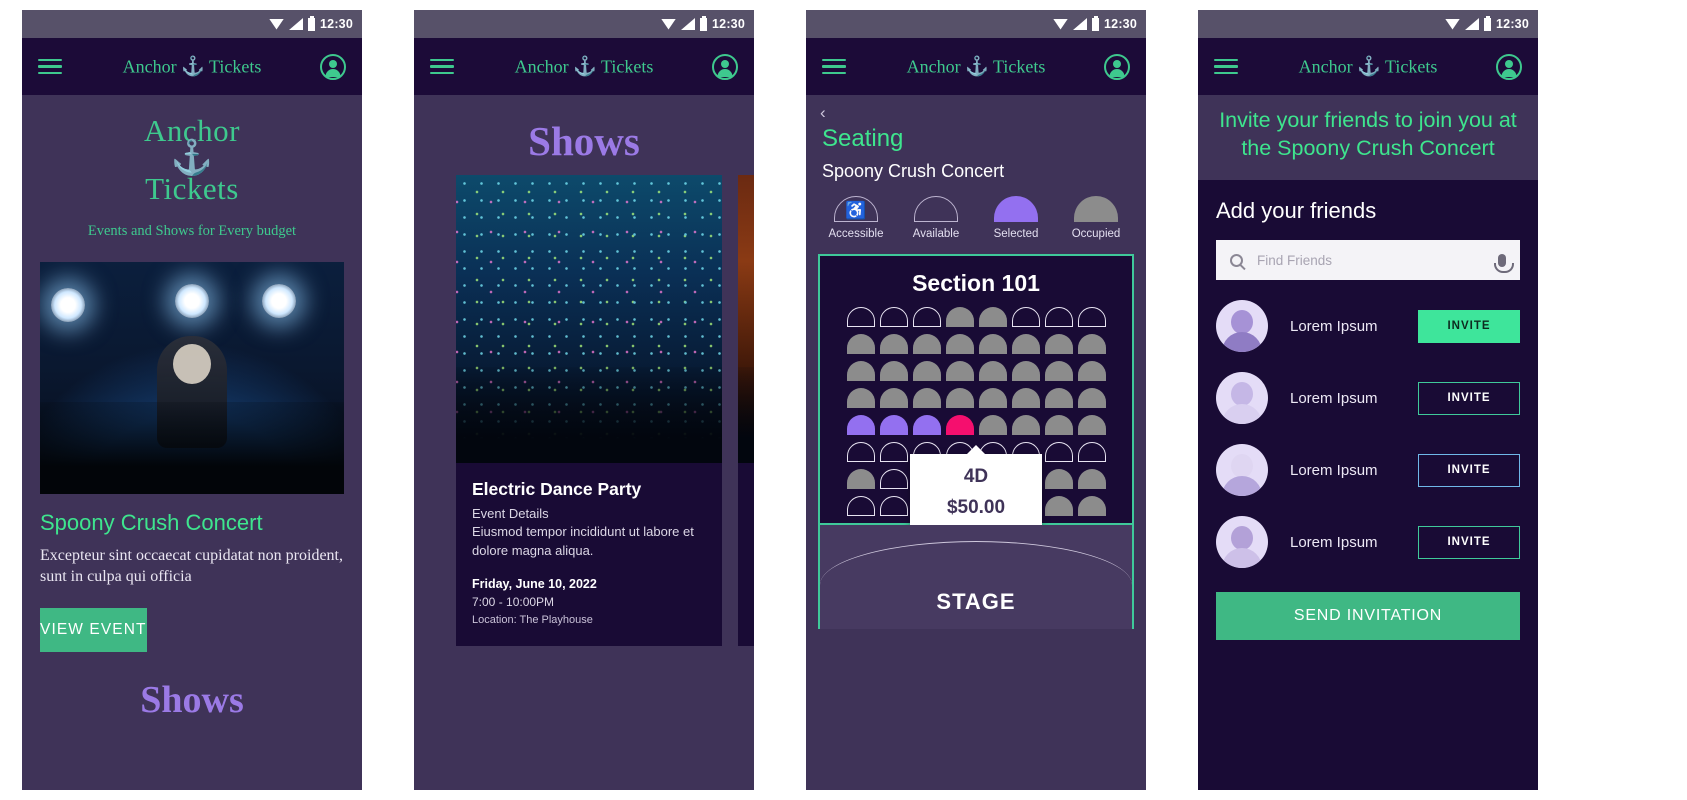  What do you see at coordinates (976, 393) in the screenshot?
I see `seat-map: Section 101 4D $50.00` at bounding box center [976, 393].